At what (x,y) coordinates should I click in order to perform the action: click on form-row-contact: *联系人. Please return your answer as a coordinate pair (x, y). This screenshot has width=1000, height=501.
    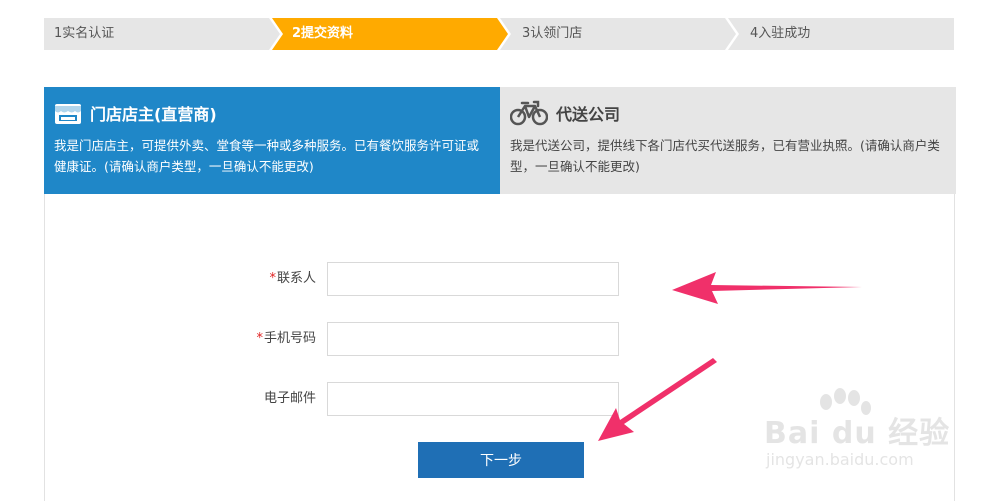
    Looking at the image, I should click on (500, 280).